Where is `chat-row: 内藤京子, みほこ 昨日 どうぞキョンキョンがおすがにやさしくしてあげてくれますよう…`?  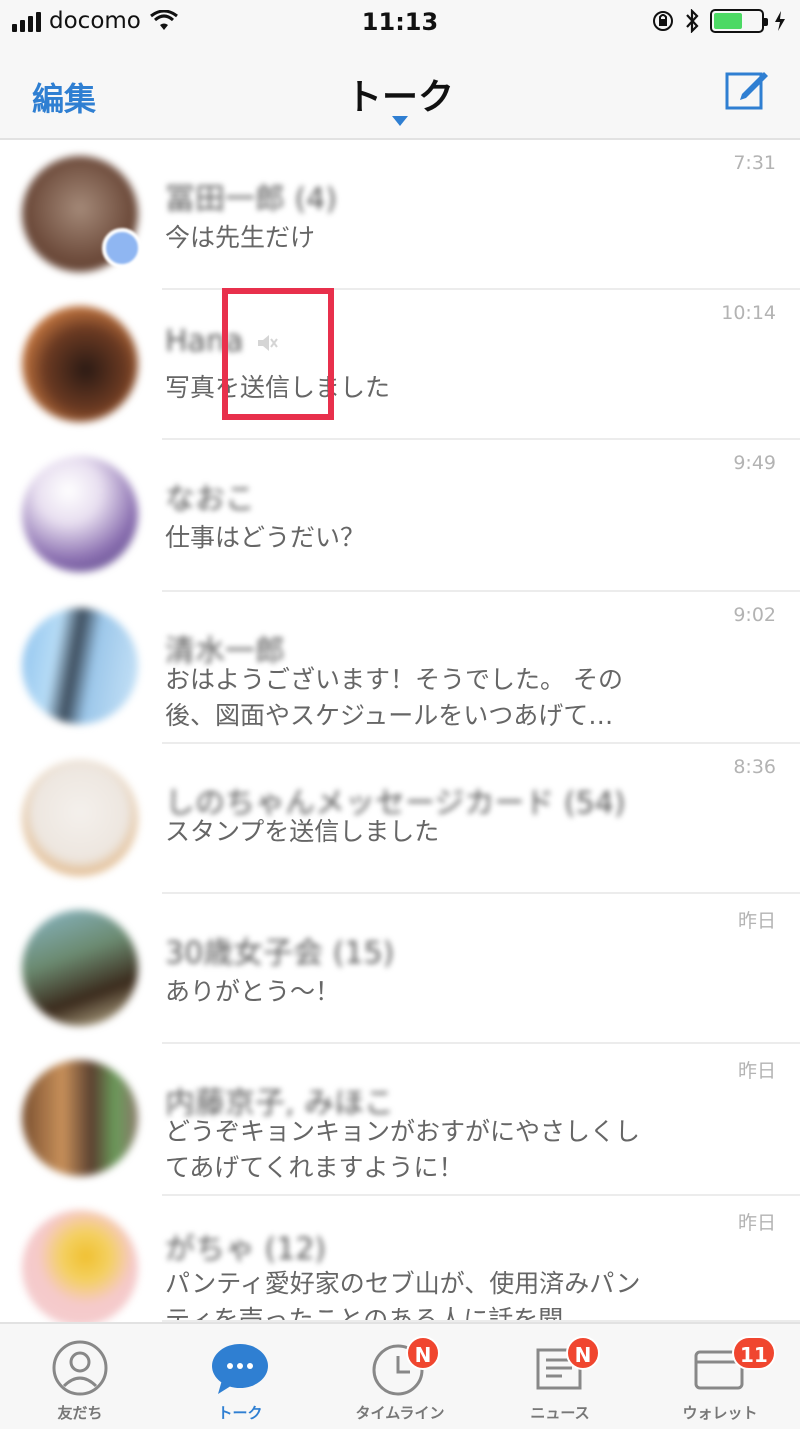 chat-row: 内藤京子, みほこ 昨日 どうぞキョンキョンがおすがにやさしくしてあげてくれますよう… is located at coordinates (400, 1120).